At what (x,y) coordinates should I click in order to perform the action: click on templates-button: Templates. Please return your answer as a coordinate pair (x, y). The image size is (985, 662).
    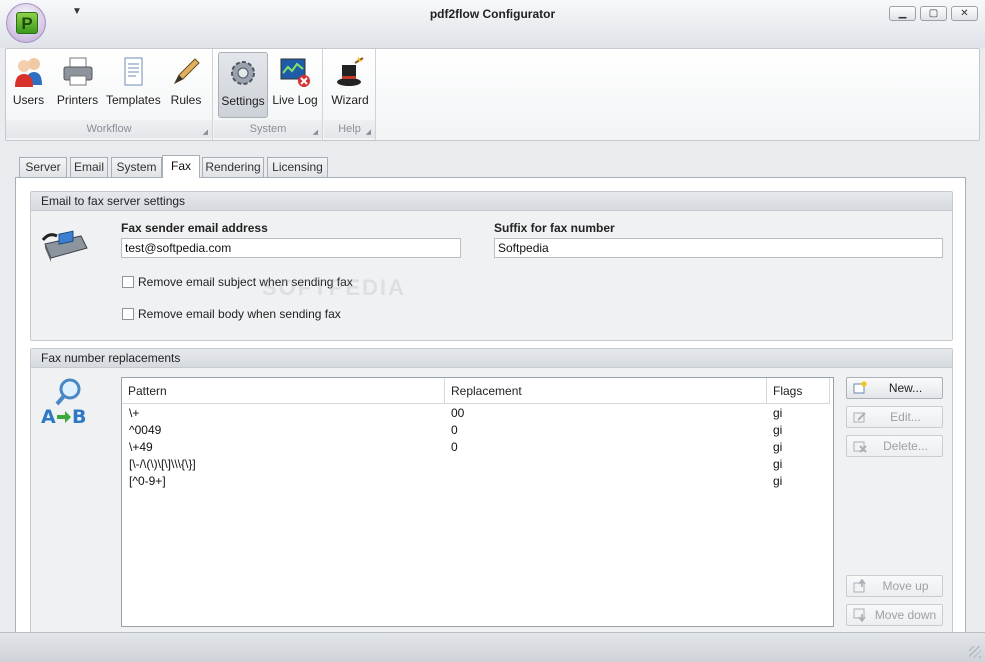
    Looking at the image, I should click on (133, 85).